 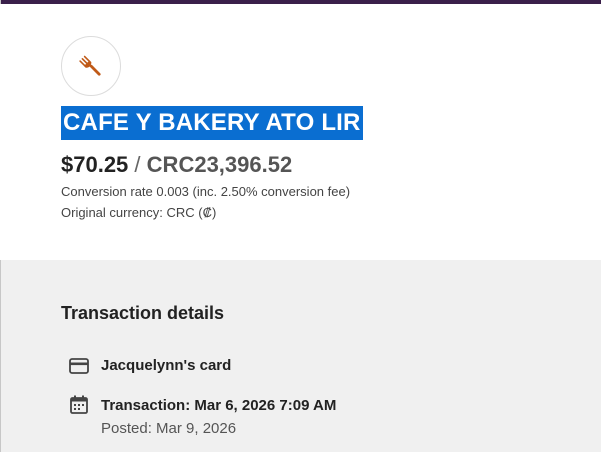 I want to click on amount-line: $70.25 / CRC23,396.52, so click(x=176, y=165).